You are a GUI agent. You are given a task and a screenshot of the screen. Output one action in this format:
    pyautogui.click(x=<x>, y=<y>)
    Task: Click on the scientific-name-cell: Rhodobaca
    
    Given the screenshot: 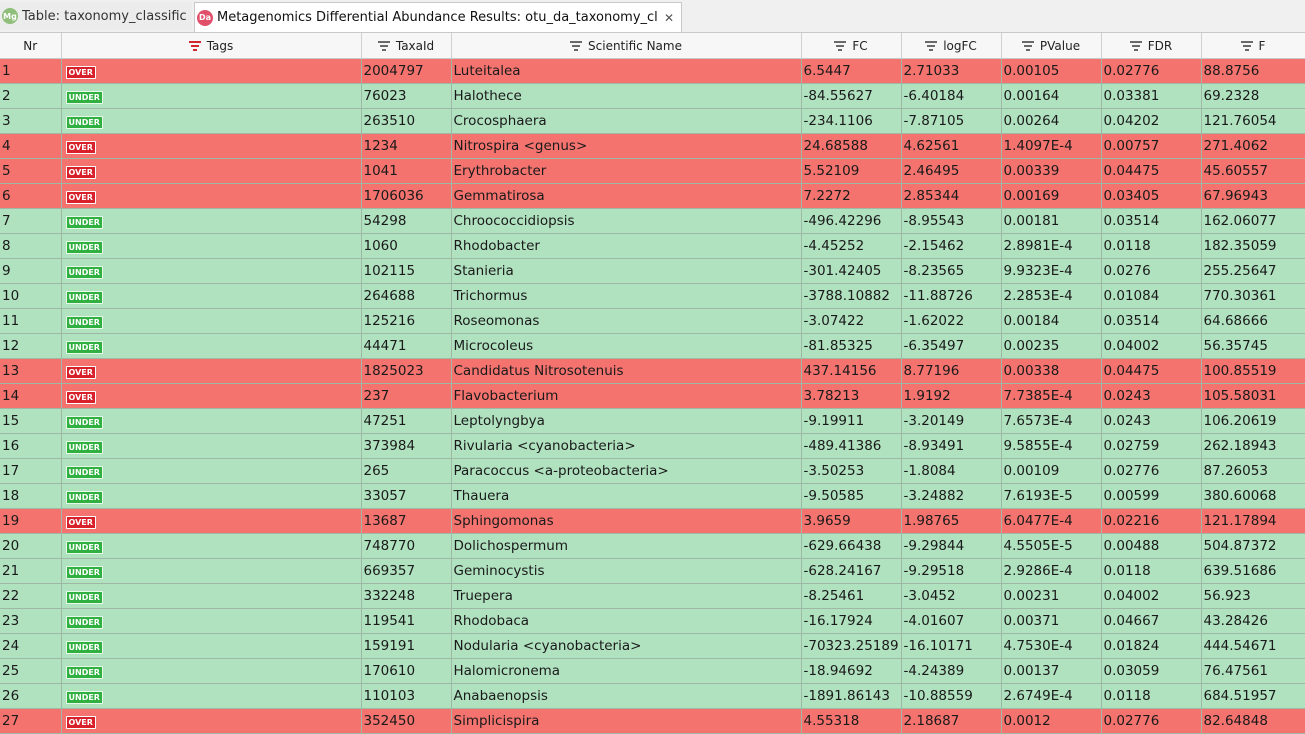 What is the action you would take?
    pyautogui.click(x=626, y=621)
    